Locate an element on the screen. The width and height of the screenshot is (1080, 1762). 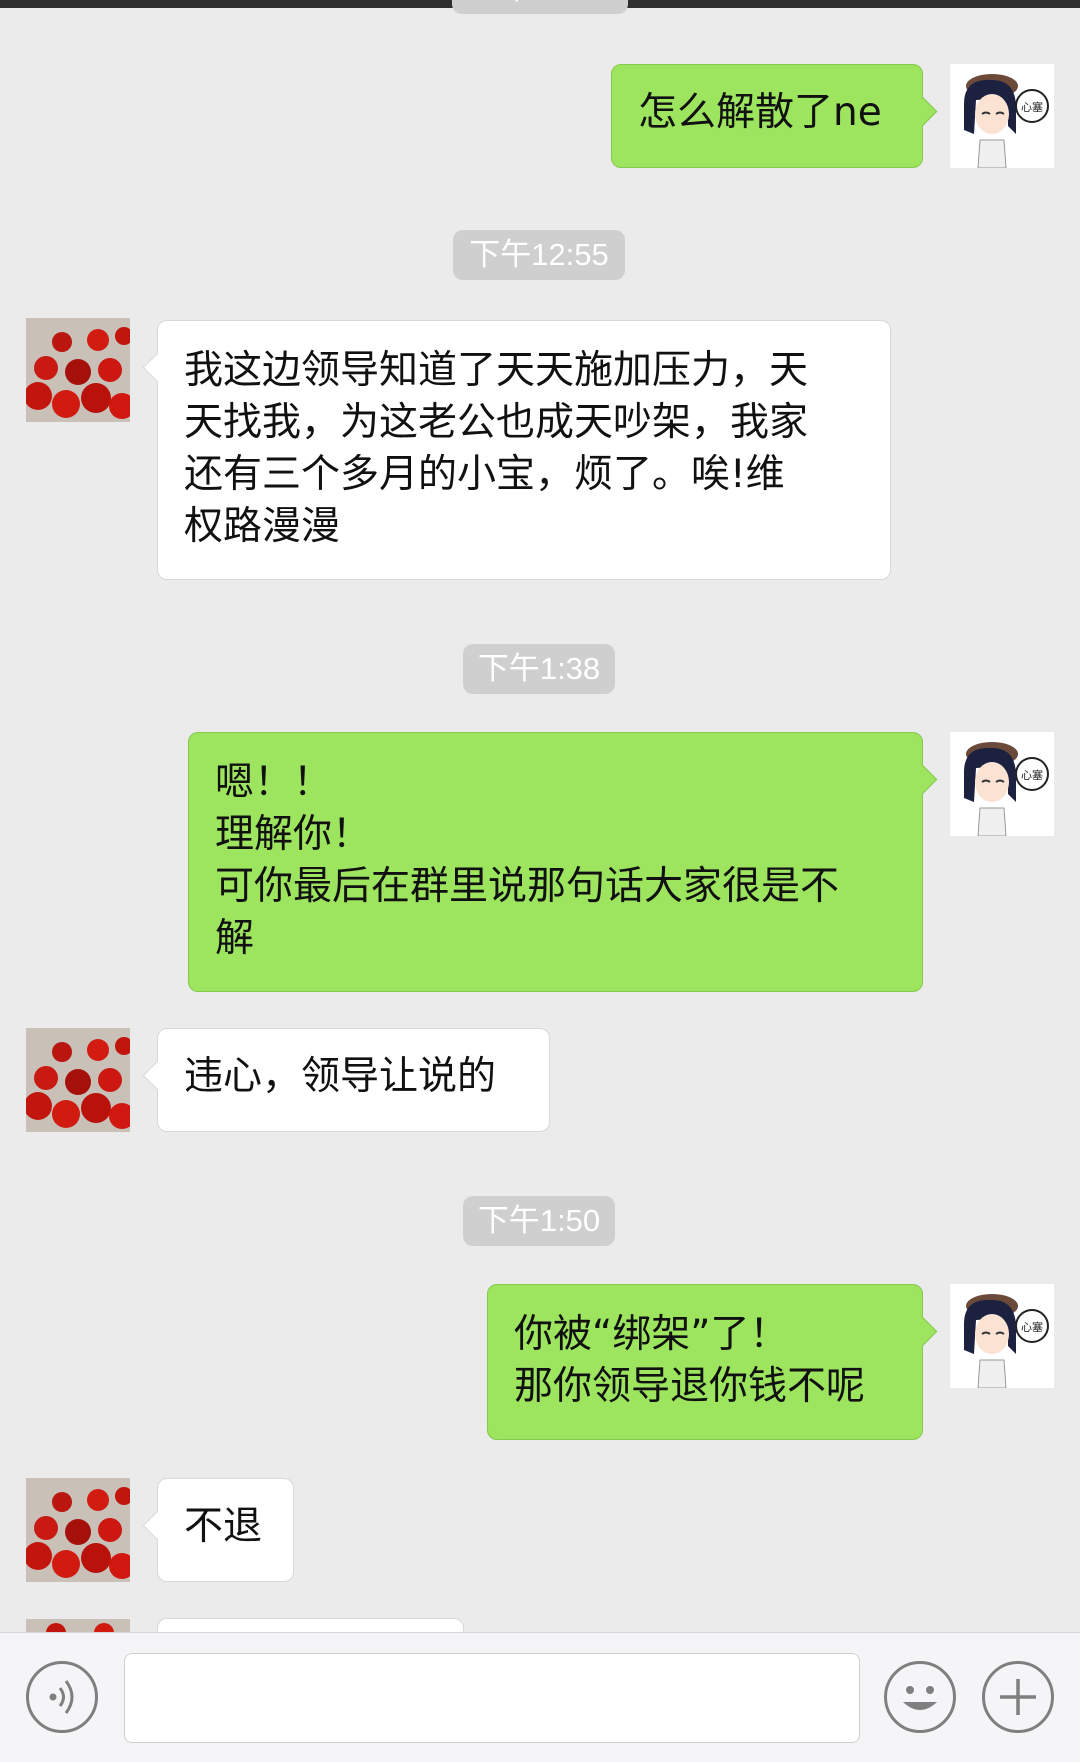
timestamp: 下午1:50 is located at coordinates (539, 1221).